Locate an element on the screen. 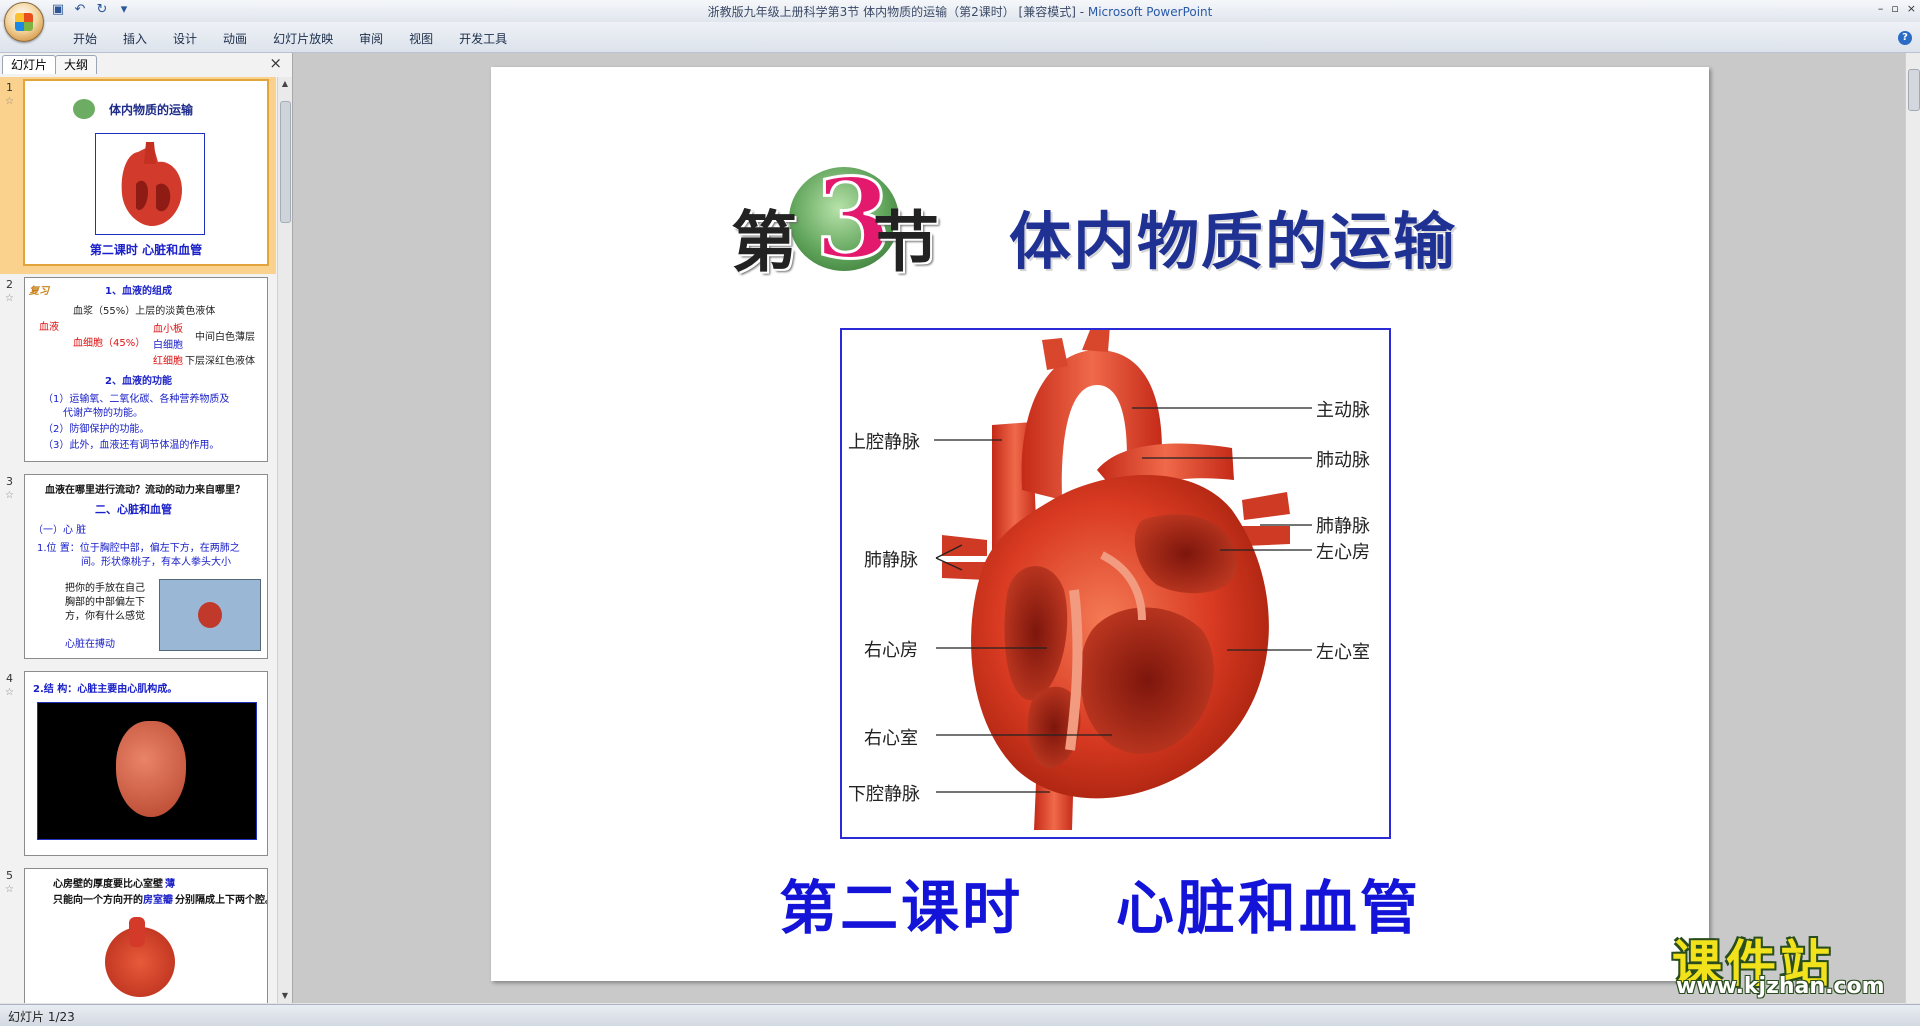  office-logo-icon is located at coordinates (24, 22).